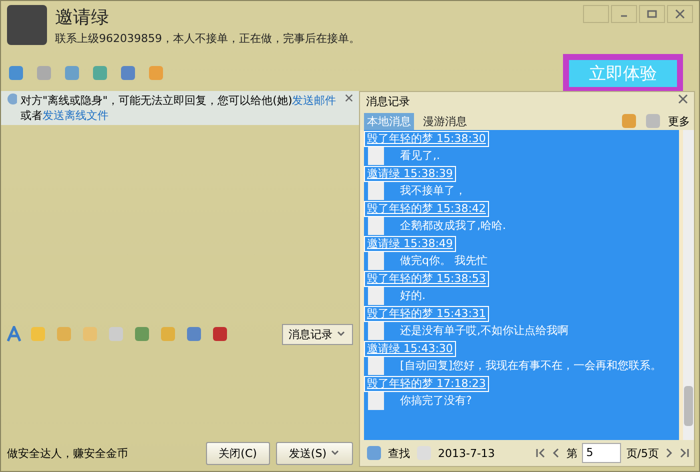 Image resolution: width=700 pixels, height=472 pixels. I want to click on find-button: 查找, so click(399, 453).